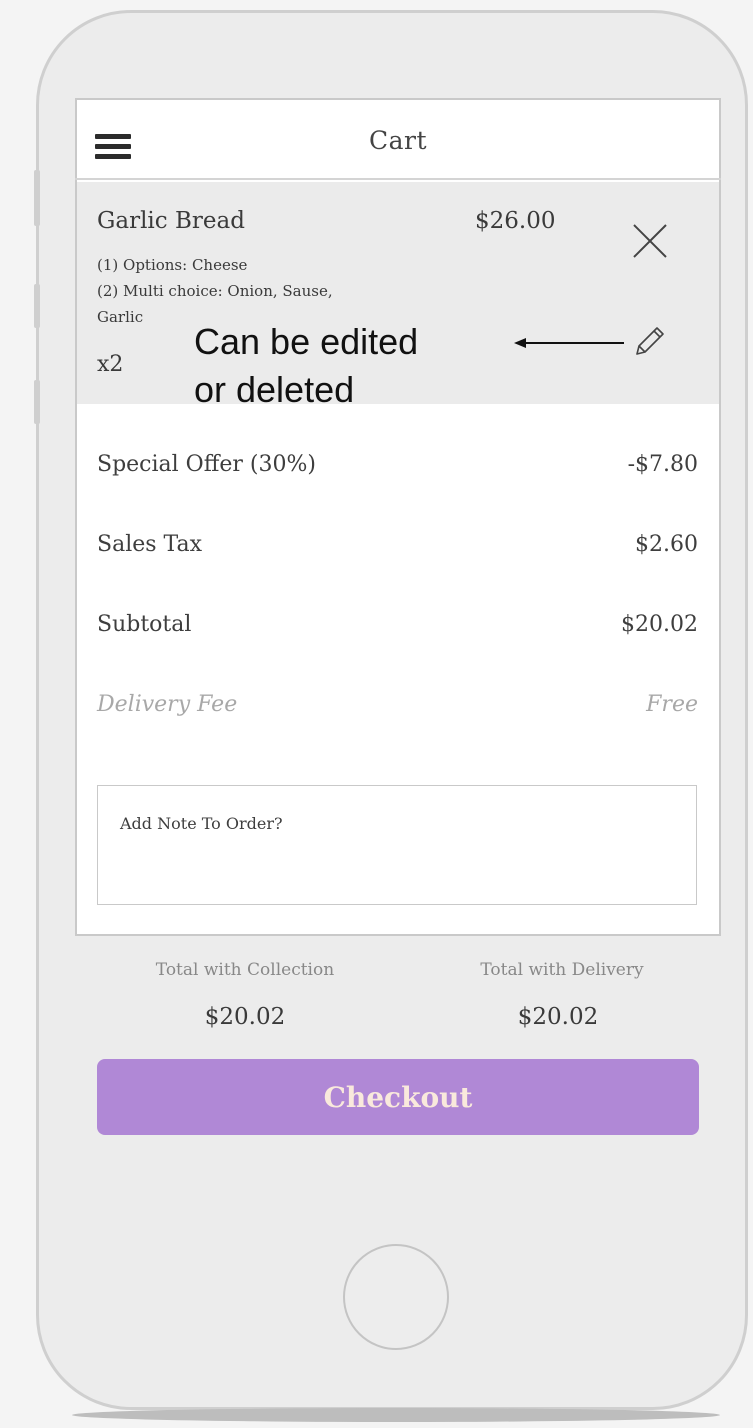 The height and width of the screenshot is (1428, 753). Describe the element at coordinates (569, 343) in the screenshot. I see `arrow-left-icon` at that location.